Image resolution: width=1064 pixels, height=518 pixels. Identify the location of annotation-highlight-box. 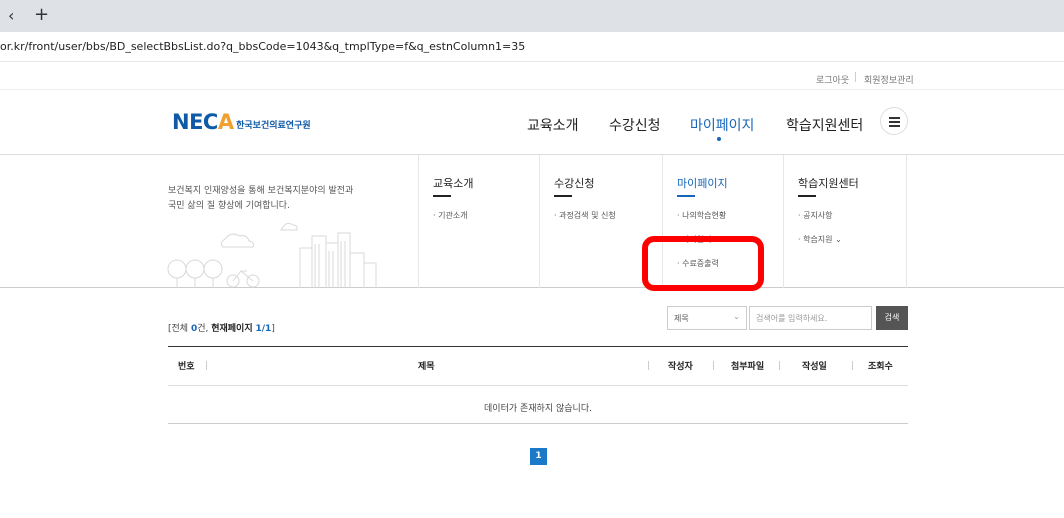
(703, 263).